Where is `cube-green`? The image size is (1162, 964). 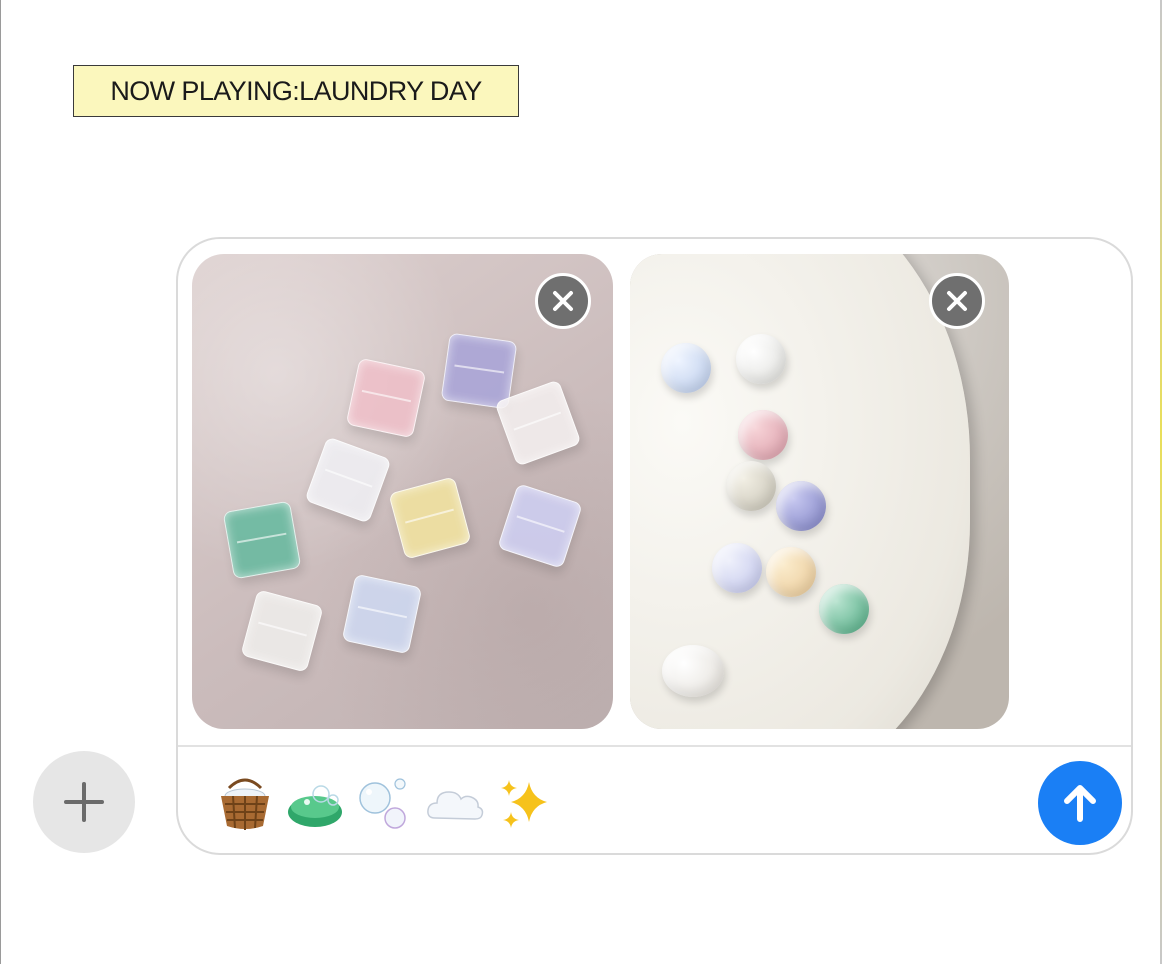 cube-green is located at coordinates (262, 540).